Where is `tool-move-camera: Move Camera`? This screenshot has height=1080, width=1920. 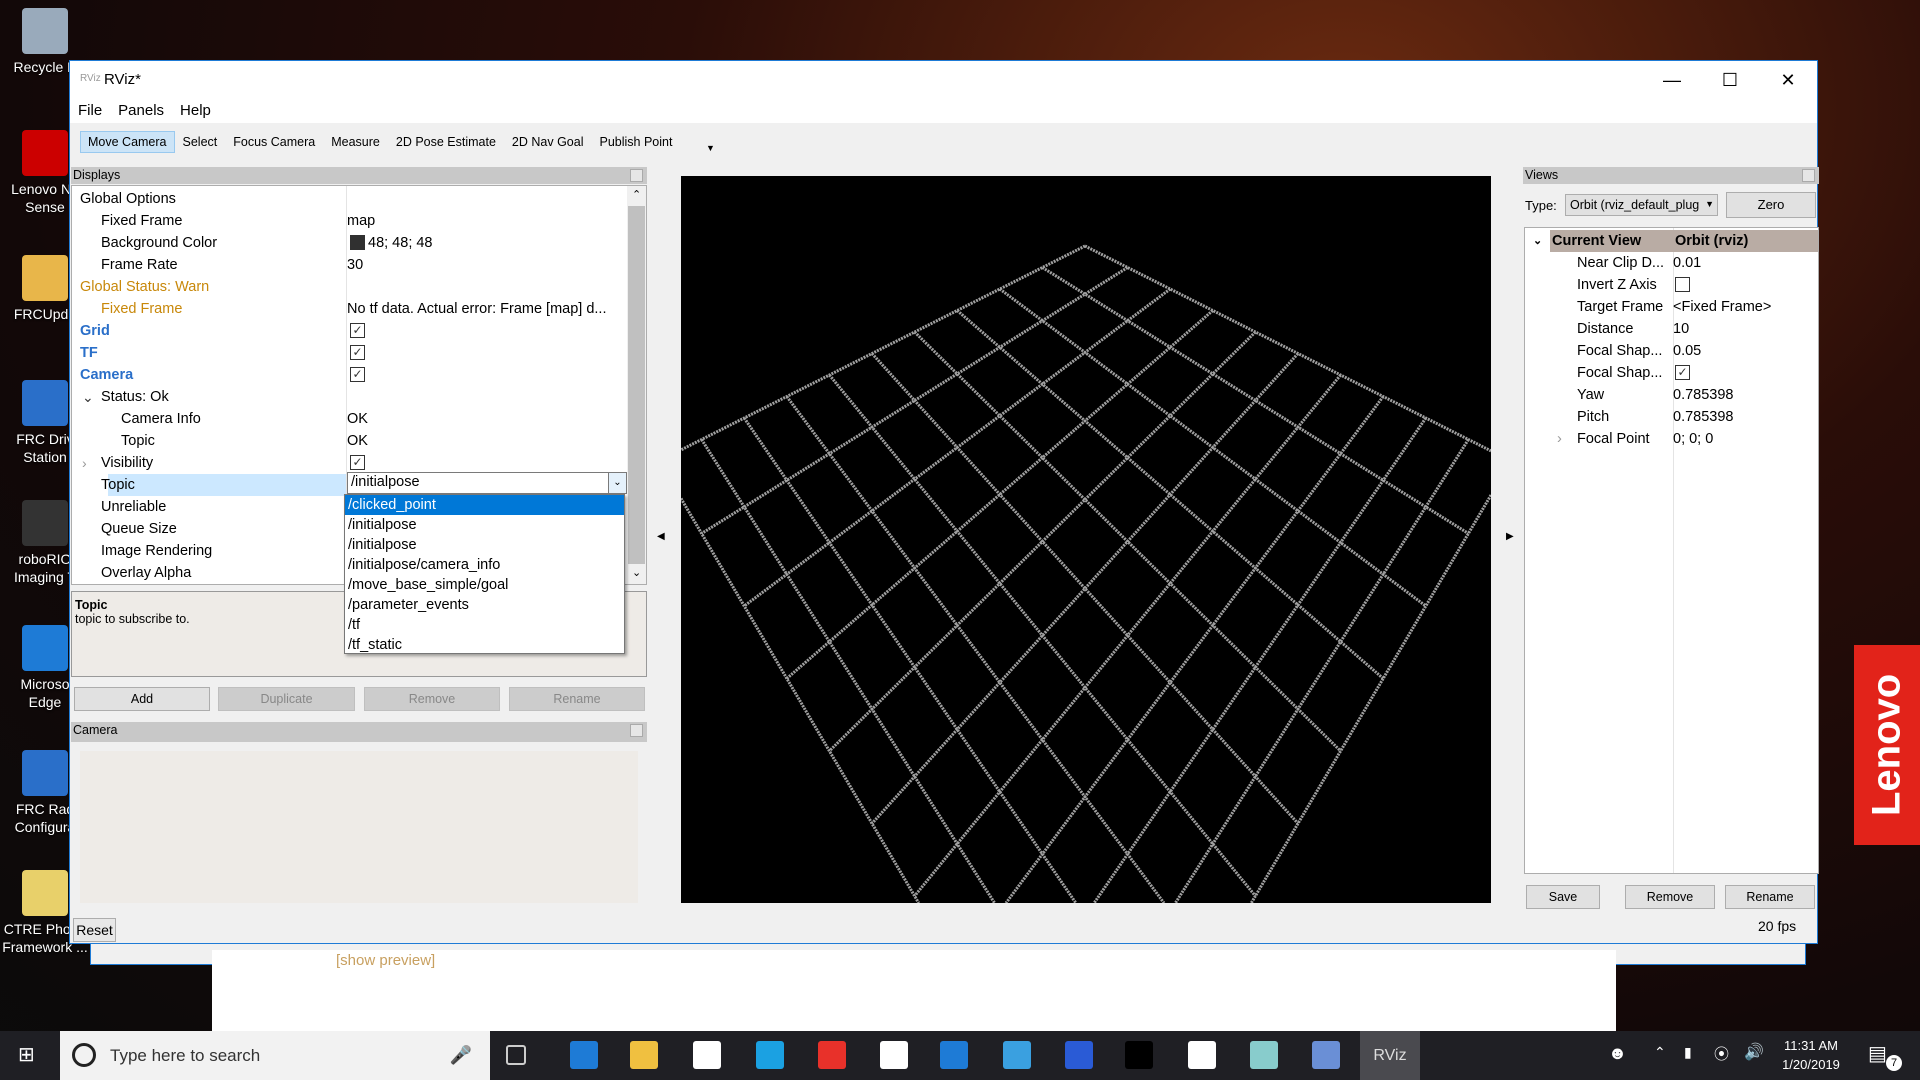 tool-move-camera: Move Camera is located at coordinates (127, 142).